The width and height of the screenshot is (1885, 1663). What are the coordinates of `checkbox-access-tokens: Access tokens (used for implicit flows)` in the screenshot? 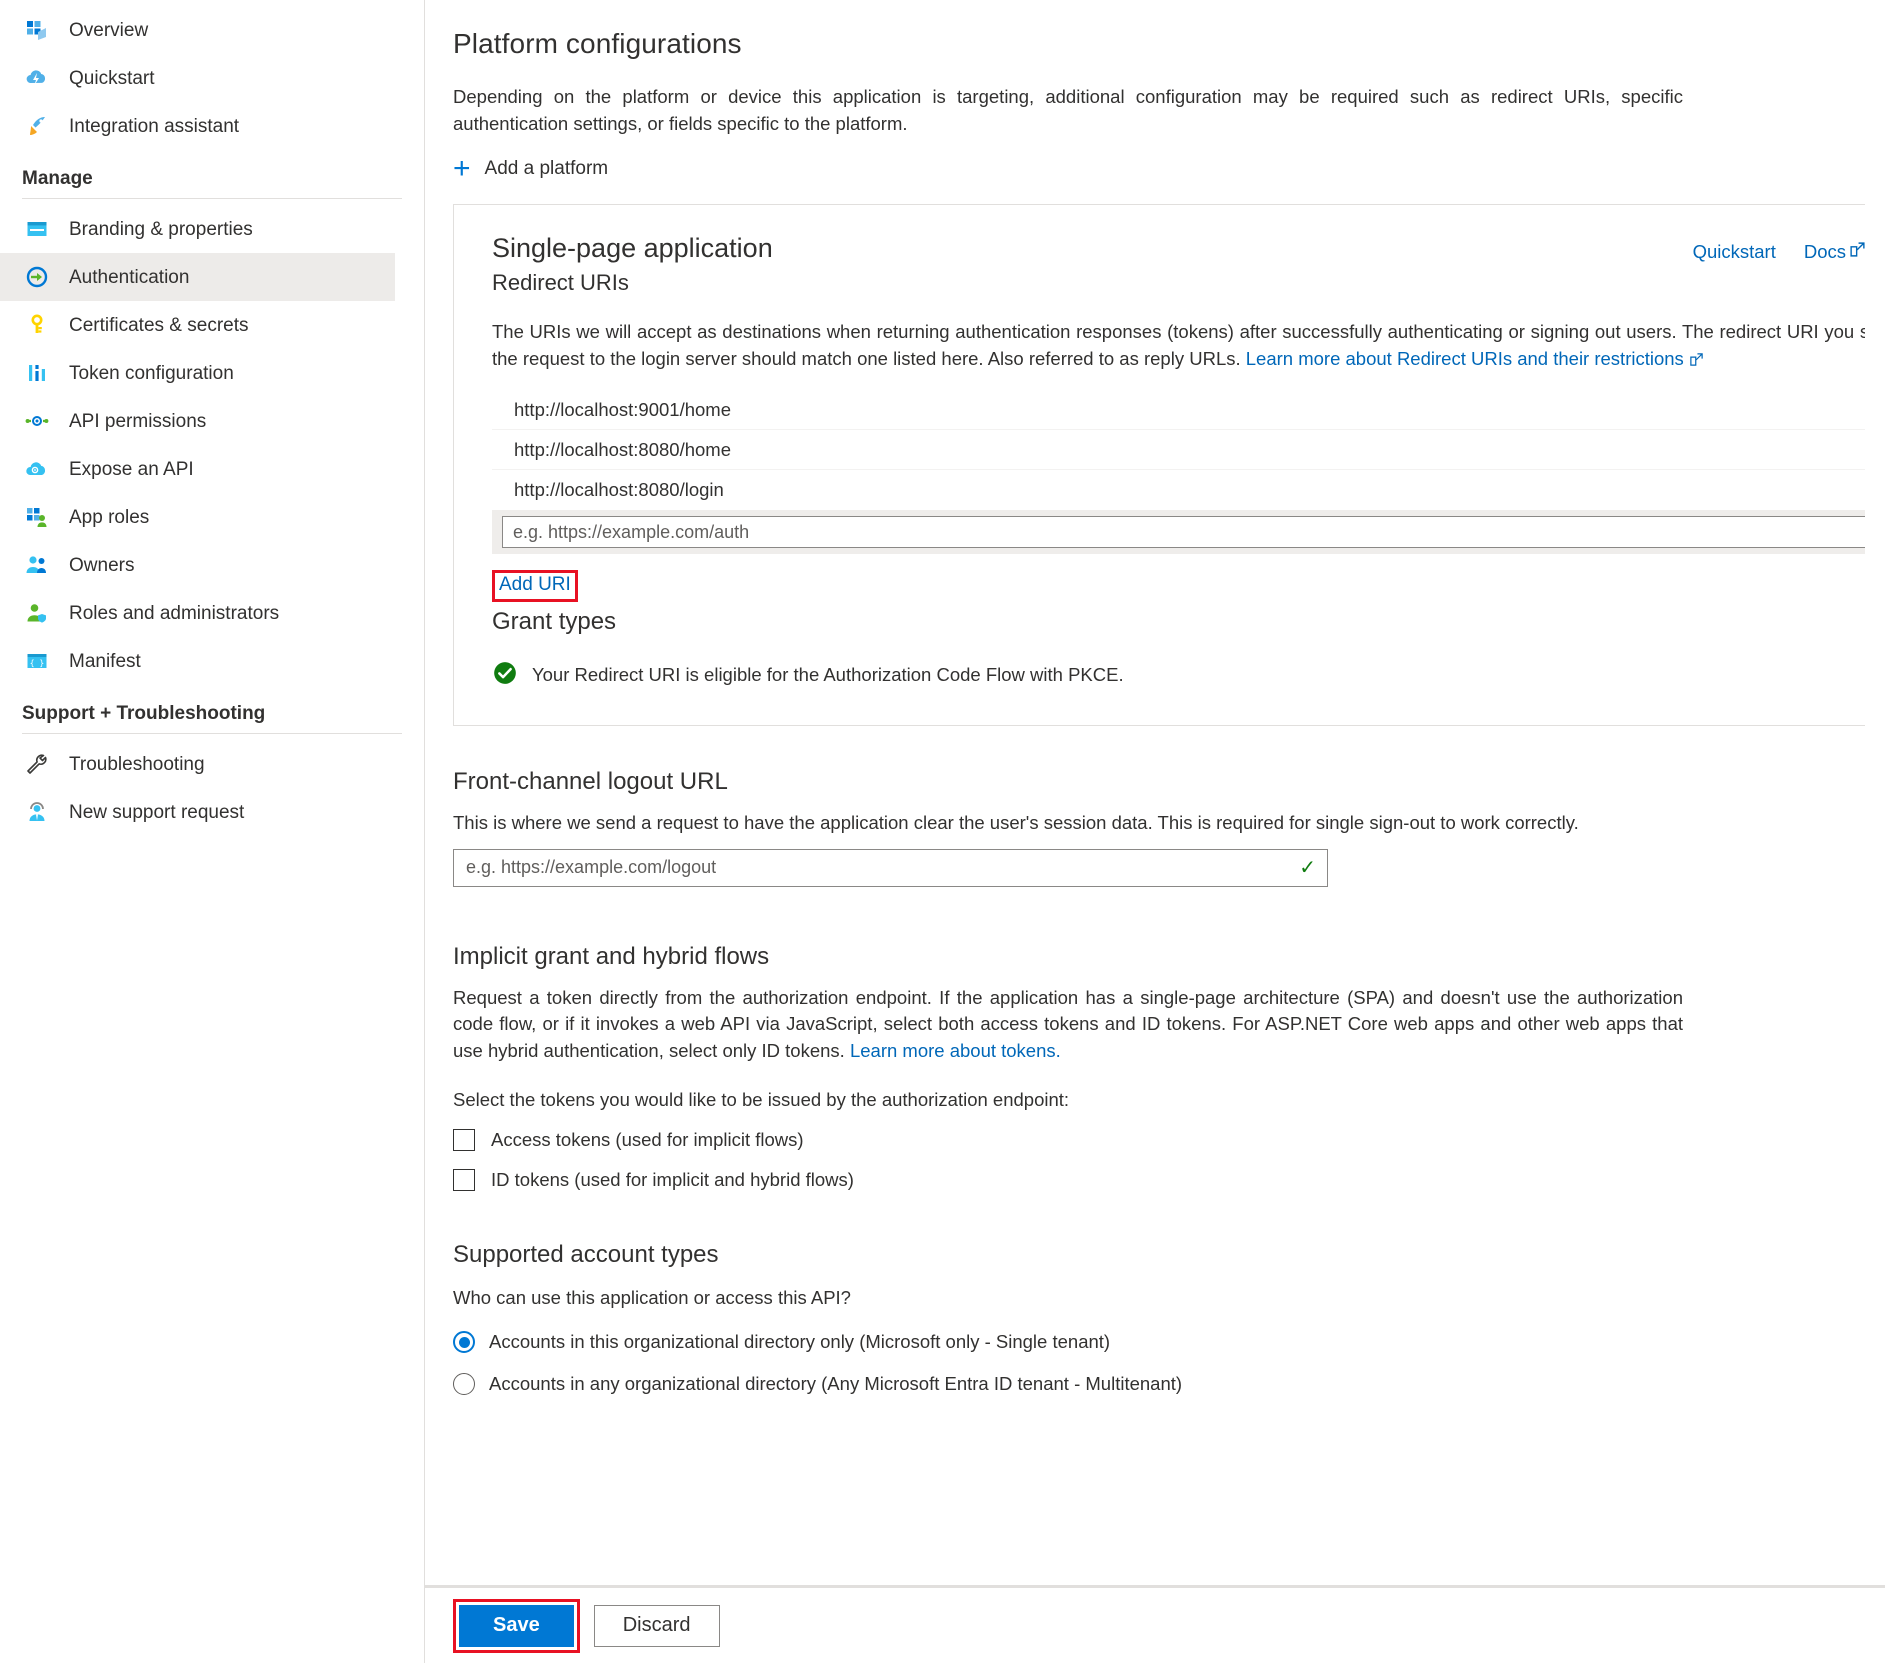 It's located at (1159, 1140).